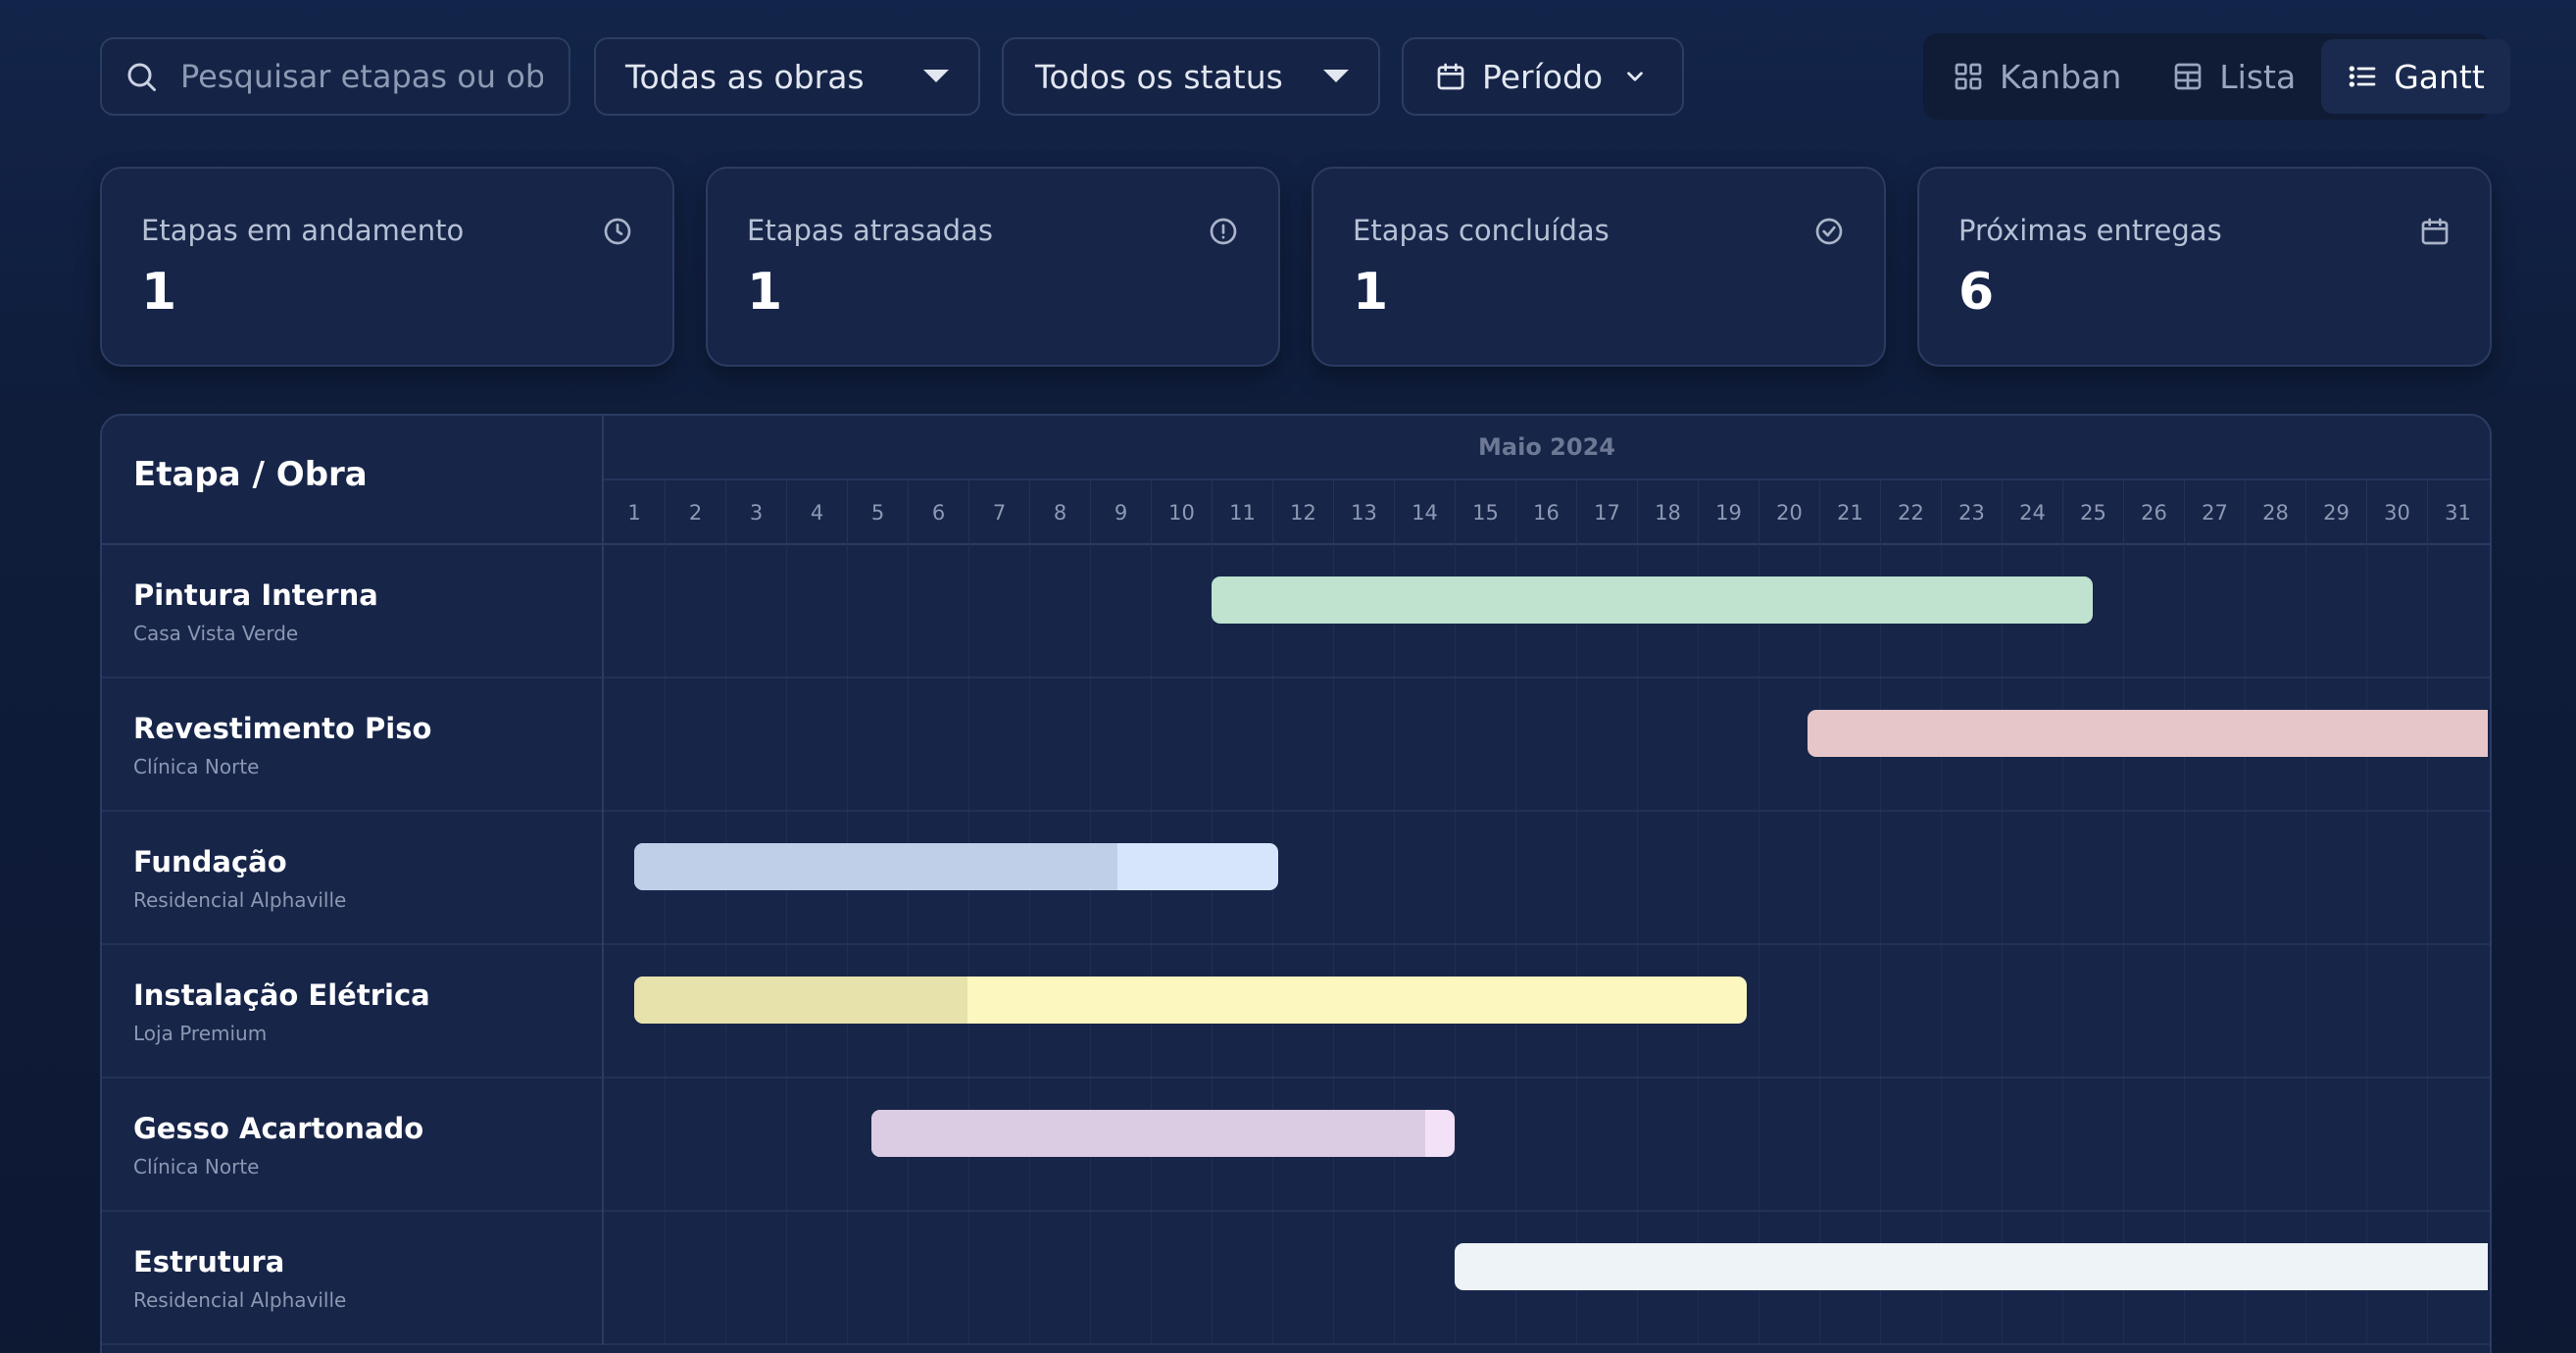 Image resolution: width=2576 pixels, height=1353 pixels. What do you see at coordinates (1910, 512) in the screenshot?
I see `day-label: 22` at bounding box center [1910, 512].